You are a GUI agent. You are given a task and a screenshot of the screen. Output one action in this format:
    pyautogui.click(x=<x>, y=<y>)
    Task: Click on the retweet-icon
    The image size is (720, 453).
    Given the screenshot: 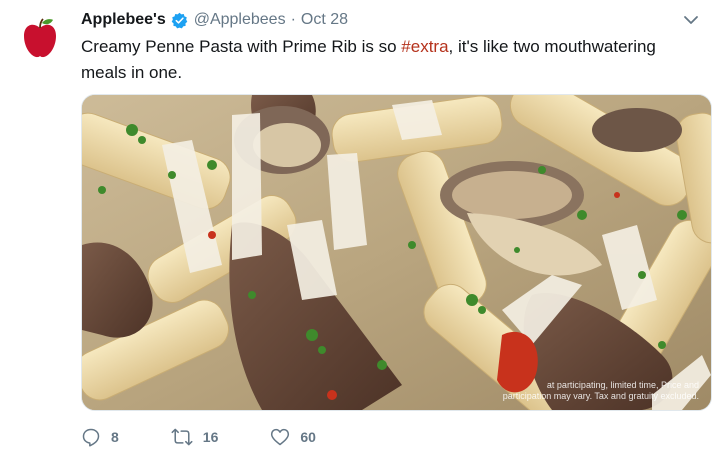 What is the action you would take?
    pyautogui.click(x=182, y=437)
    